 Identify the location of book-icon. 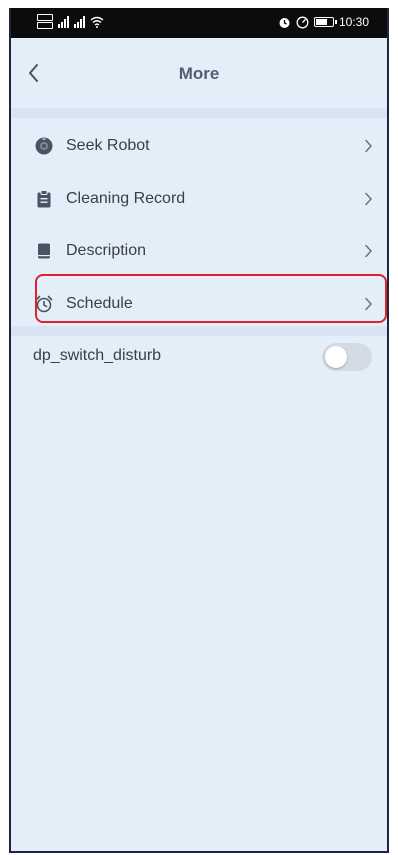
(44, 251).